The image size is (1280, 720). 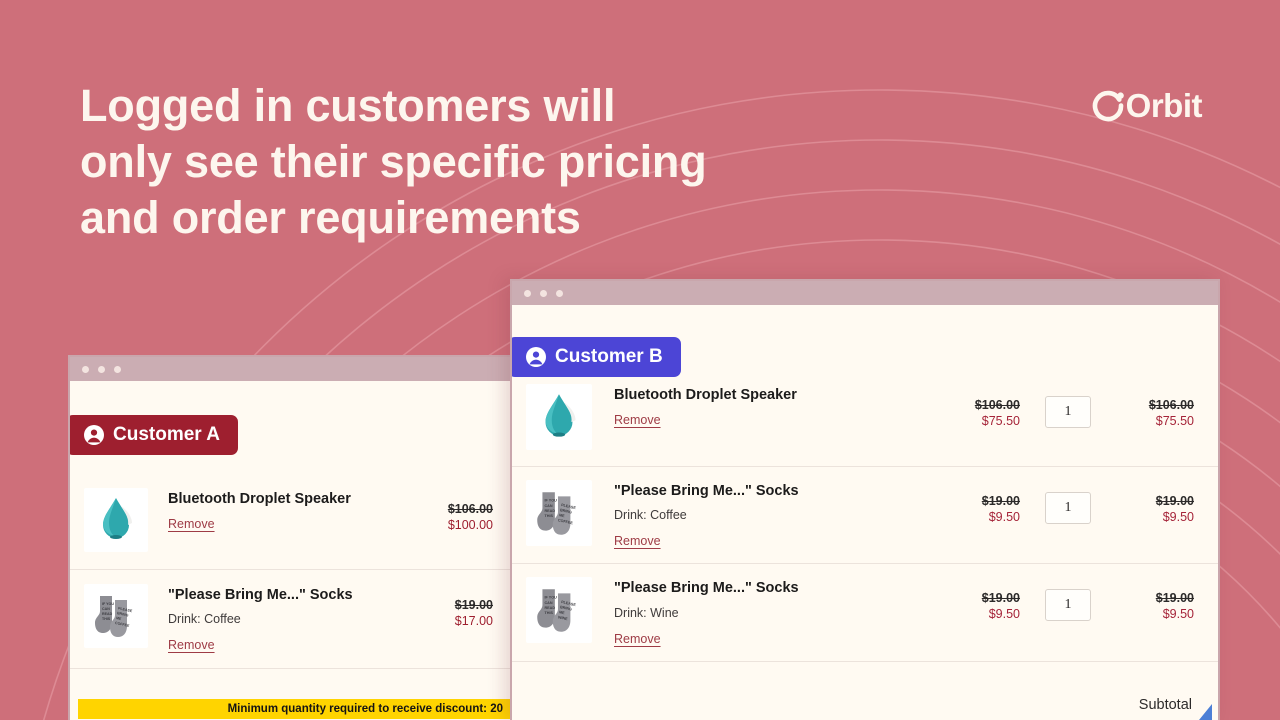 What do you see at coordinates (1164, 105) in the screenshot?
I see `brand-name: Orbit` at bounding box center [1164, 105].